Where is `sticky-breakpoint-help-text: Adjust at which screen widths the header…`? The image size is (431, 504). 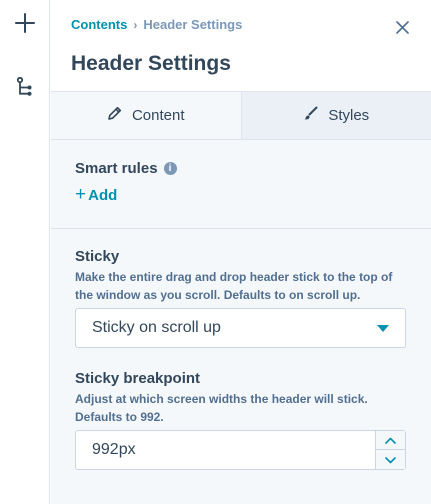
sticky-breakpoint-help-text: Adjust at which screen widths the header… is located at coordinates (221, 408).